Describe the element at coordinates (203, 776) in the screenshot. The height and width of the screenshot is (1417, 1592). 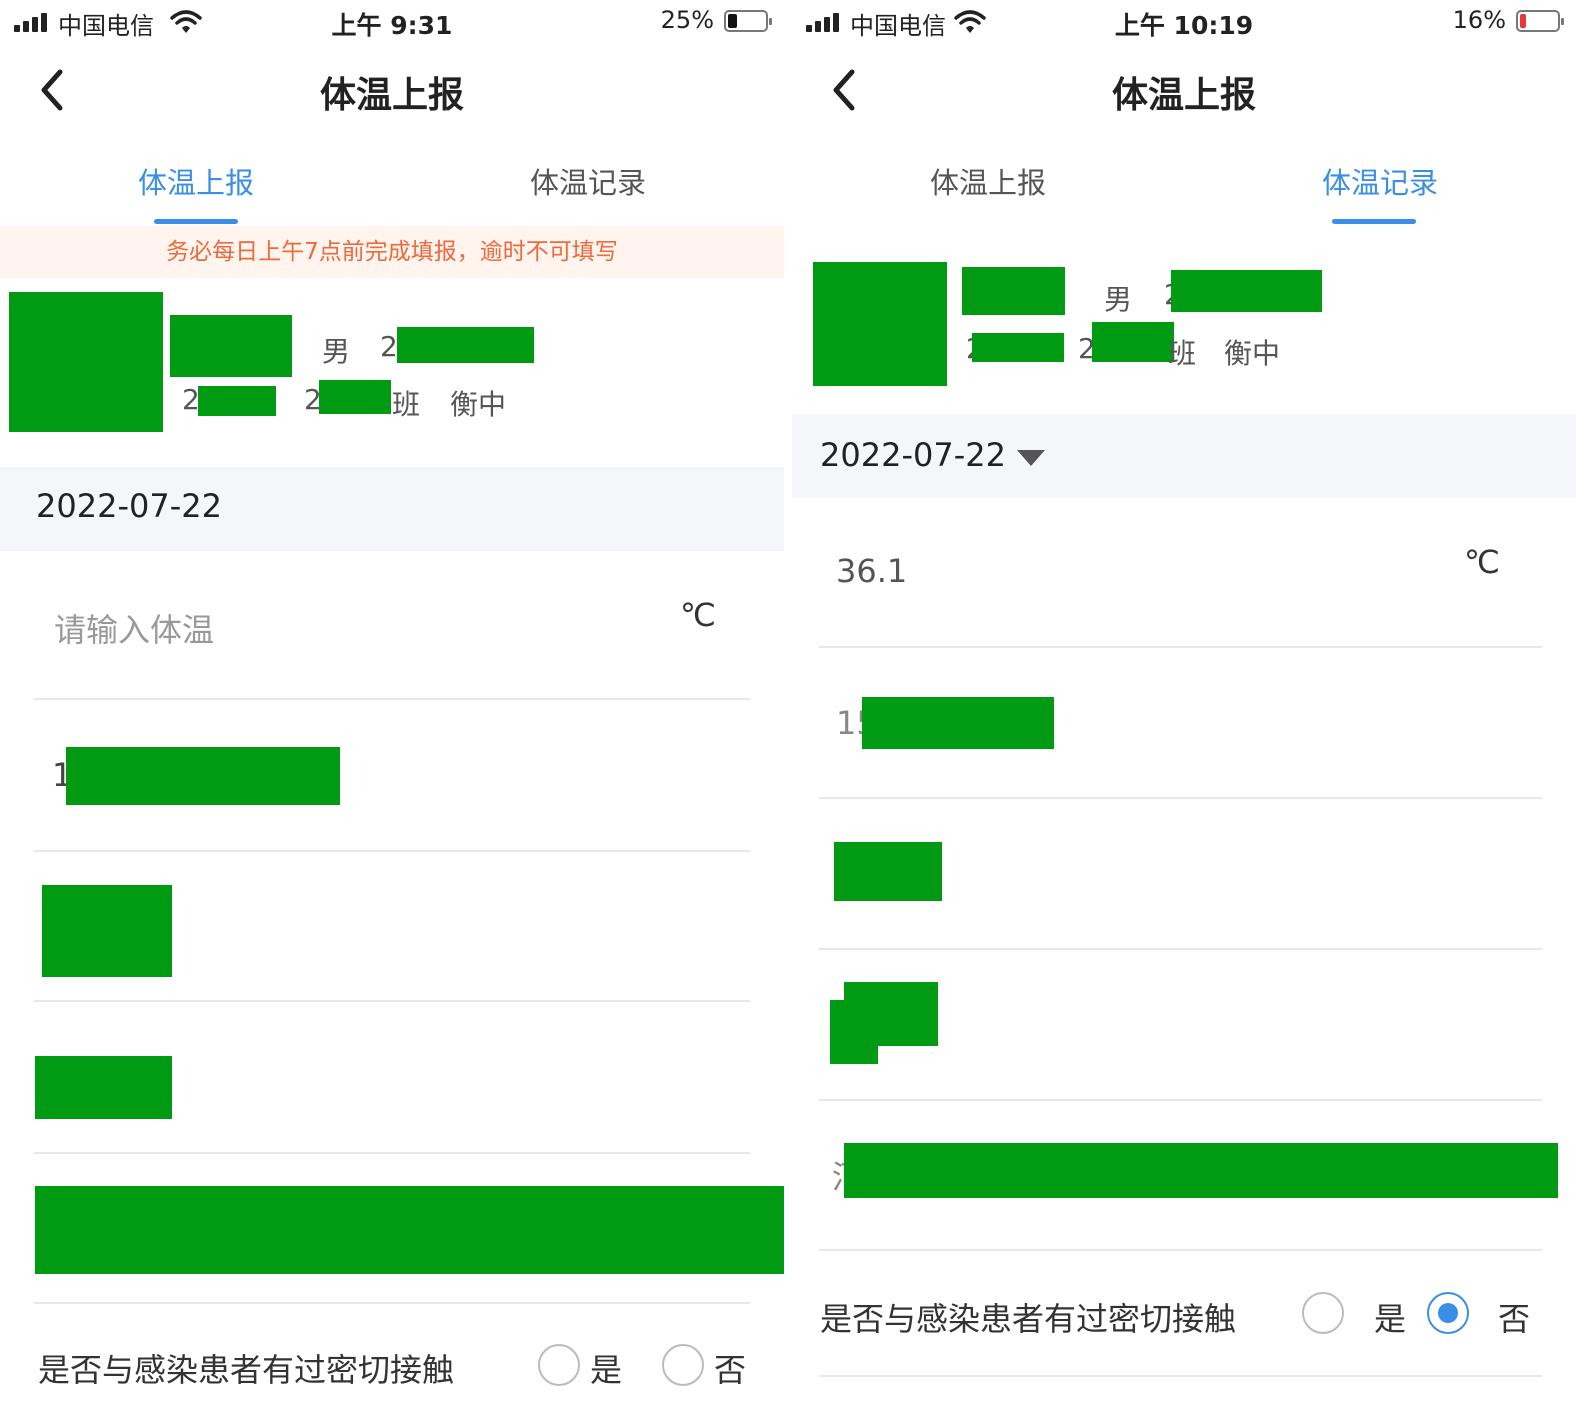
I see `phone-field` at that location.